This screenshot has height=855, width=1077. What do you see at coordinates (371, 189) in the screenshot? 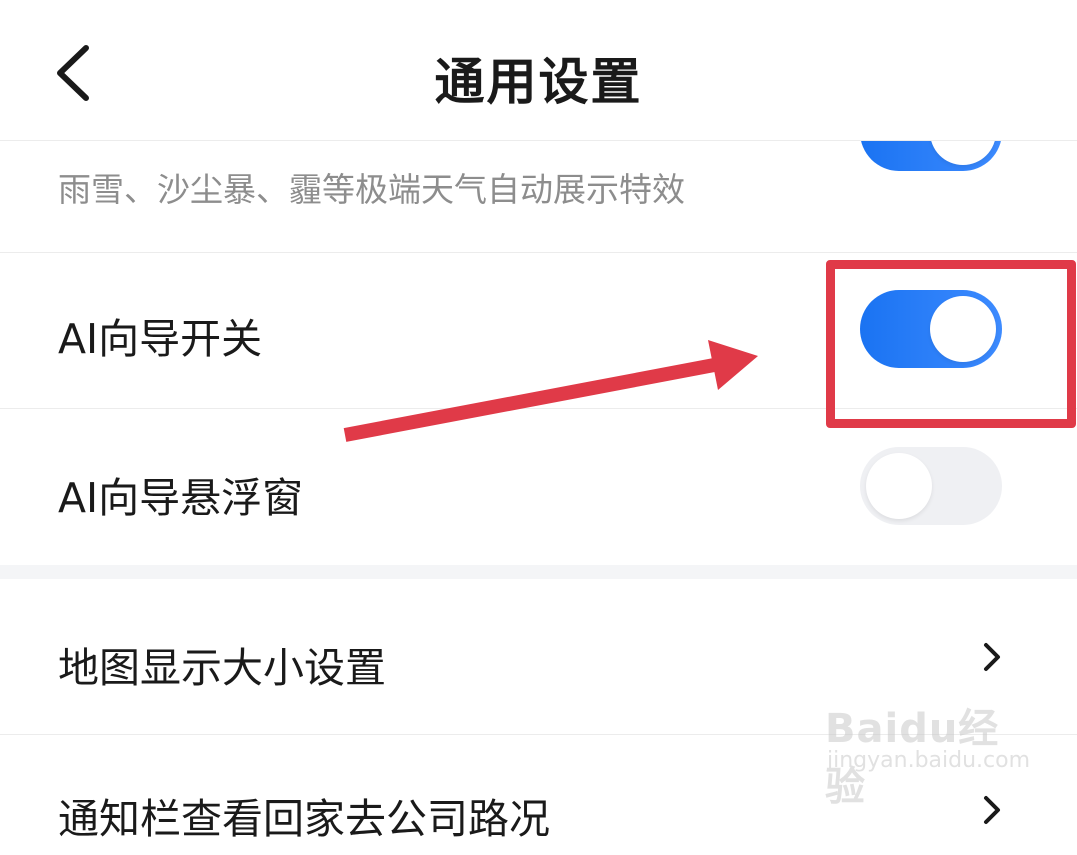
I see `weather-effects-description: 雨雪、沙尘暴、霾等极端天气自动展示特效` at bounding box center [371, 189].